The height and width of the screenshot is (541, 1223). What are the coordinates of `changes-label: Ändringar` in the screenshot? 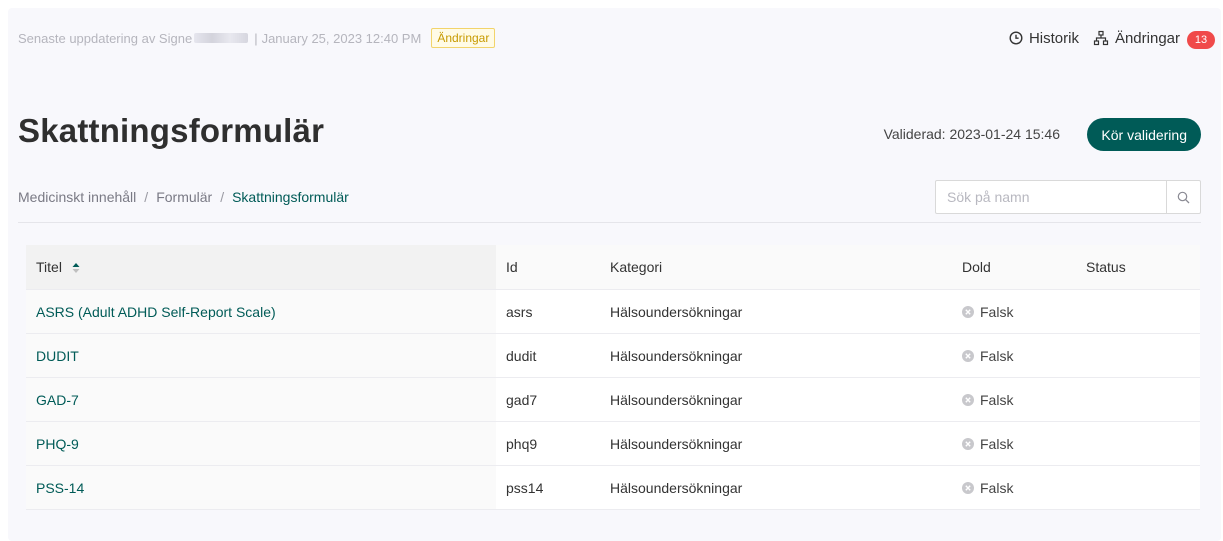 It's located at (1147, 38).